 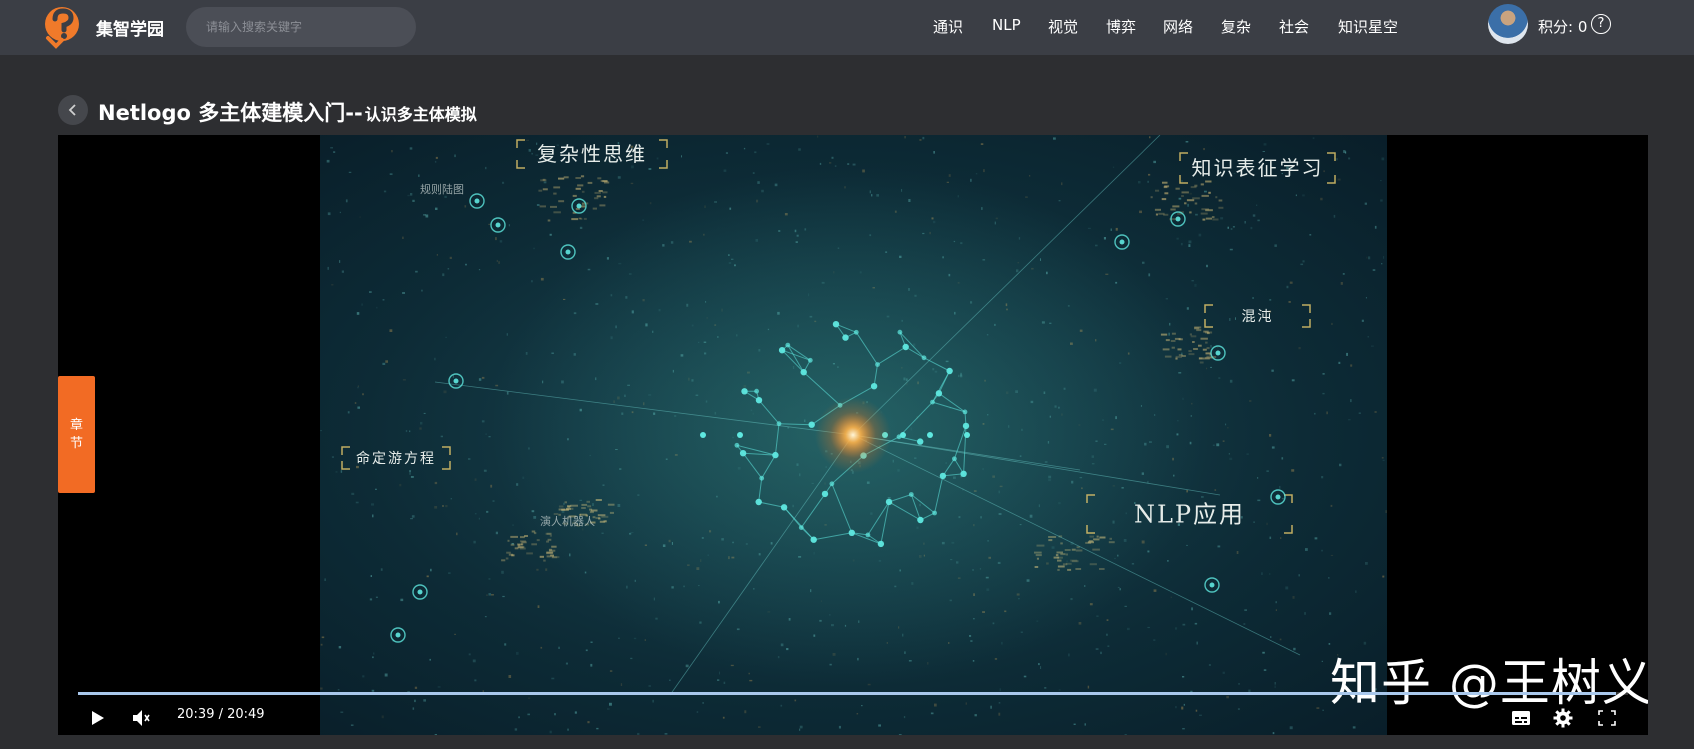 I want to click on site-logo-icon, so click(x=64, y=27).